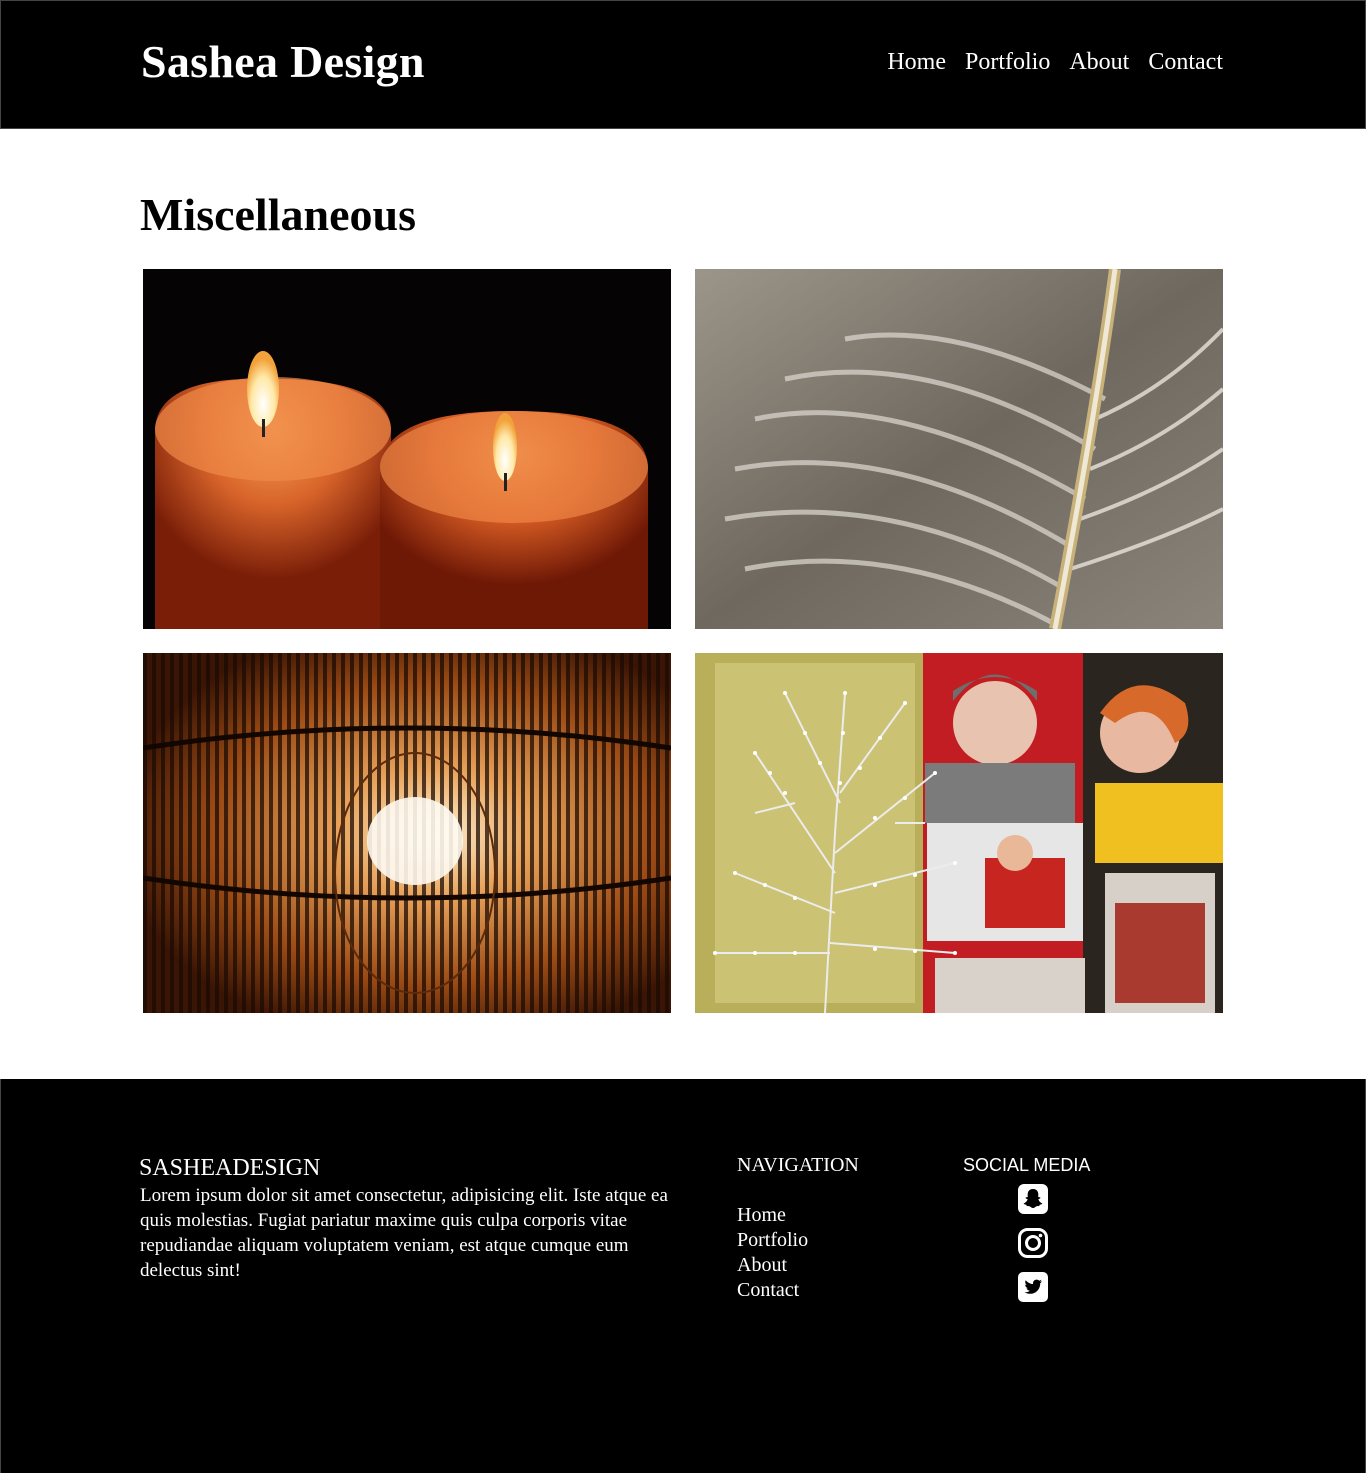 The image size is (1366, 1473). I want to click on page-title: Miscellaneous, so click(278, 214).